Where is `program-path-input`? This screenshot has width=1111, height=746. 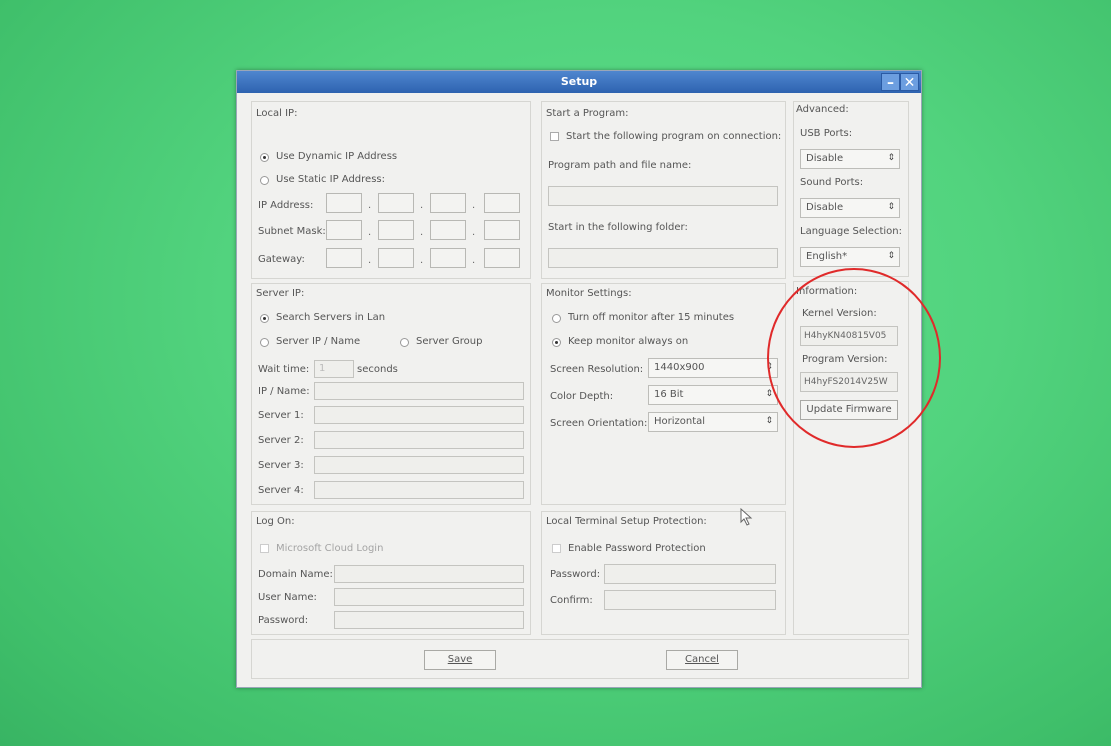 program-path-input is located at coordinates (663, 196).